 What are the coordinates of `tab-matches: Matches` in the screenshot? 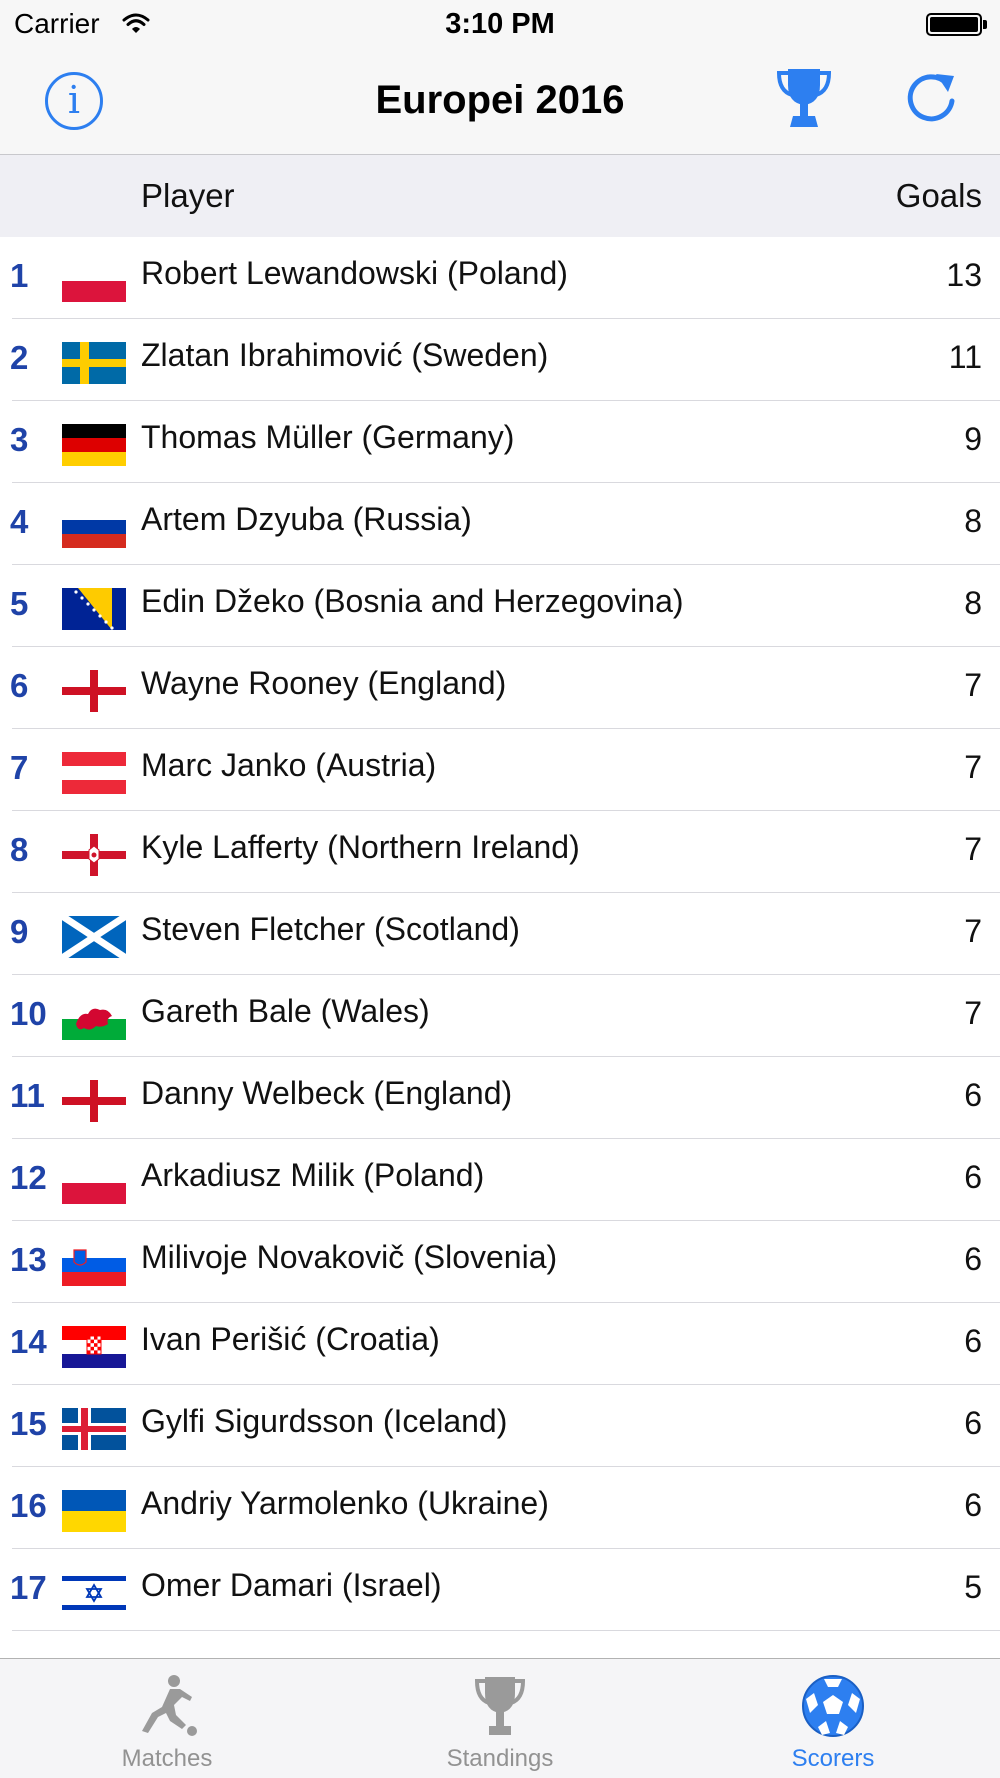 It's located at (167, 1718).